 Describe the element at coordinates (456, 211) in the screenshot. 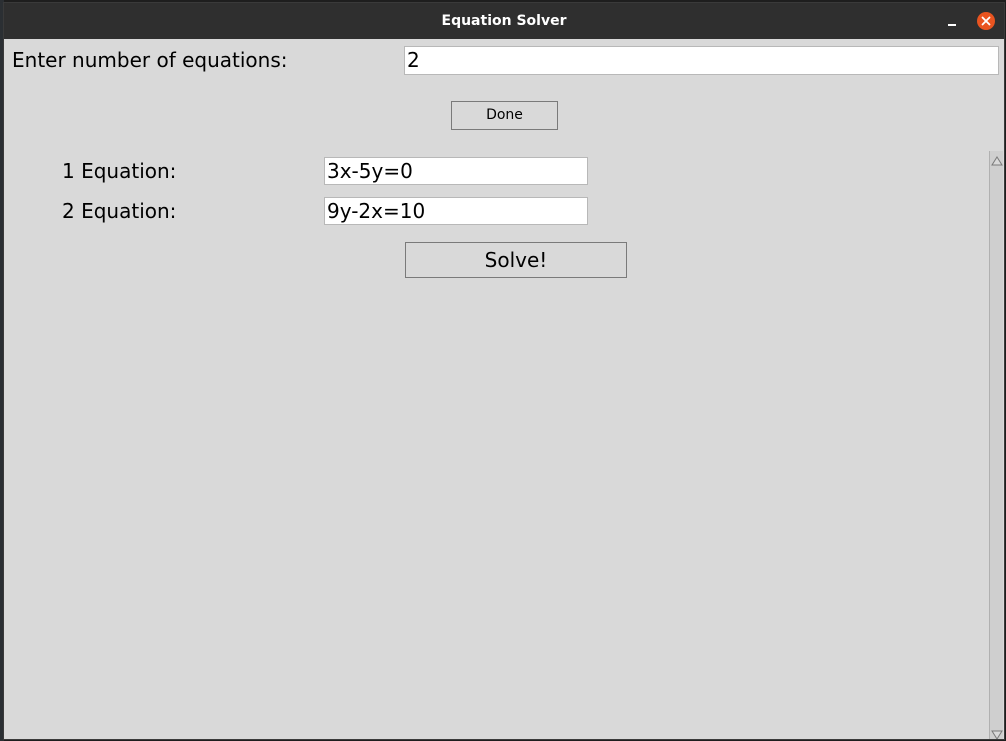

I see `equation-2-input: 9y-2x=10` at that location.